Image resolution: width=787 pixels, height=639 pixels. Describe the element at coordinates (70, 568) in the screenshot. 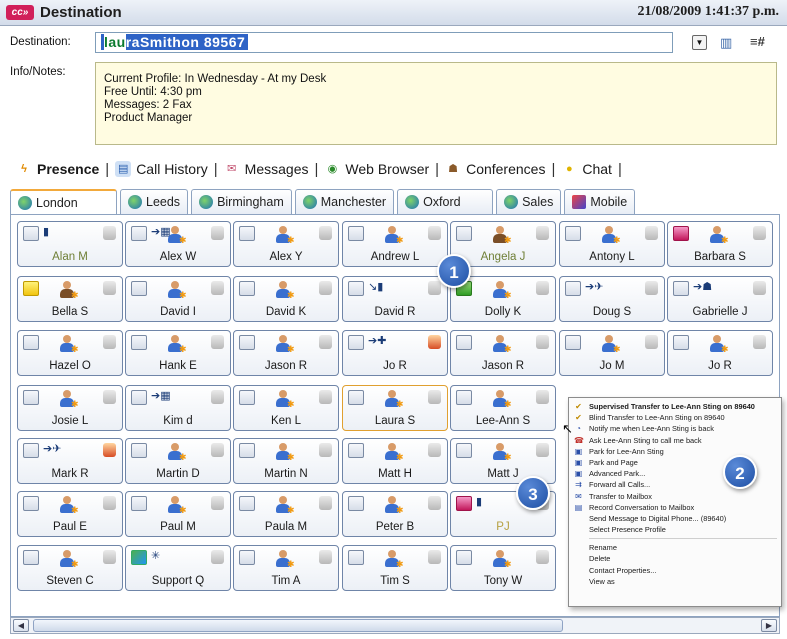

I see `contact-tile: ✱ Steven C` at that location.